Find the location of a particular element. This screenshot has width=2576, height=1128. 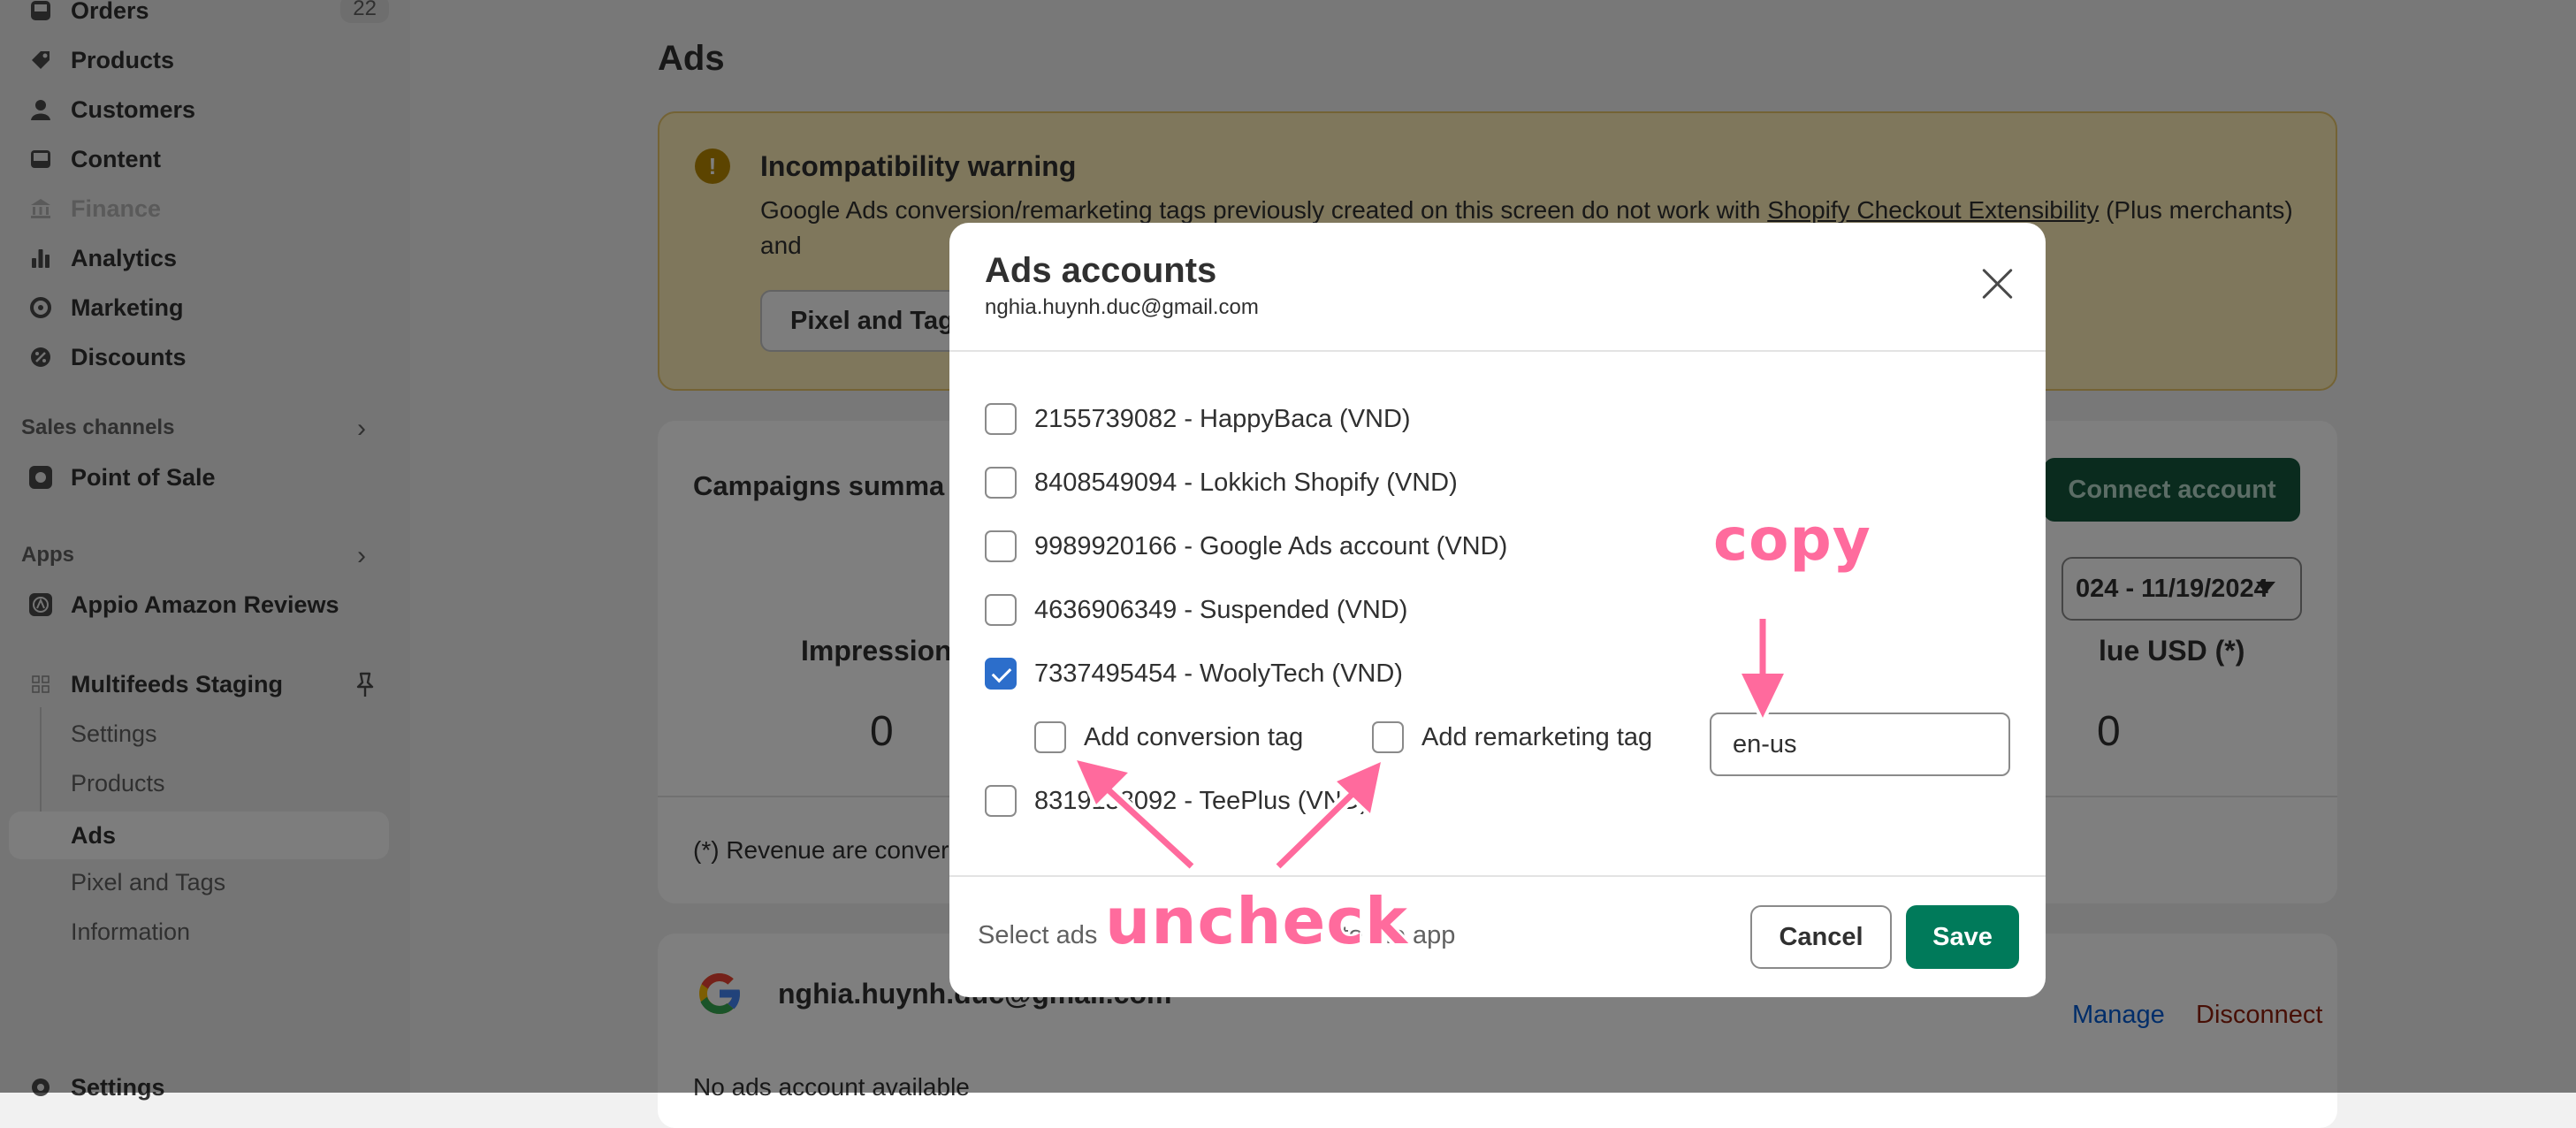

account-label: 7337495454 - WoolyTech (VND) is located at coordinates (1218, 673).